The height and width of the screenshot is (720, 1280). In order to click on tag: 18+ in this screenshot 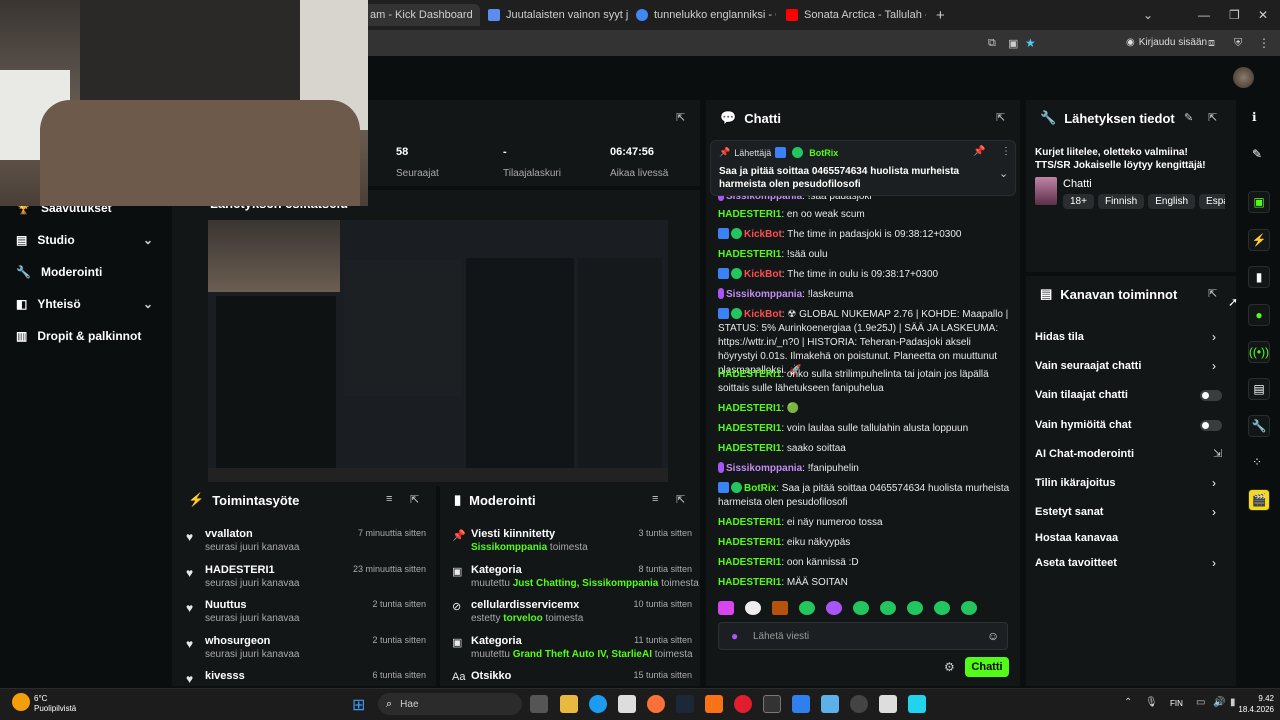, I will do `click(1078, 201)`.